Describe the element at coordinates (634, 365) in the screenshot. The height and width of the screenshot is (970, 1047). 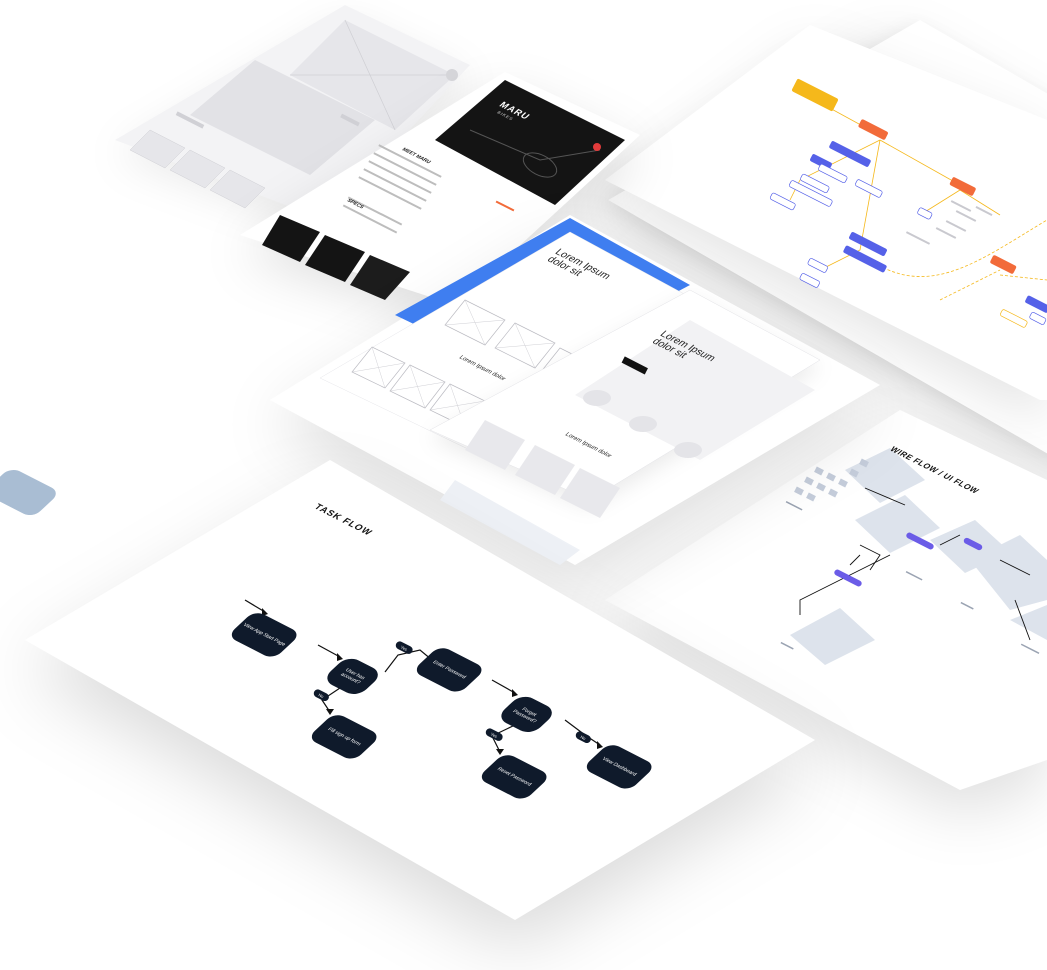
I see `acme-button` at that location.